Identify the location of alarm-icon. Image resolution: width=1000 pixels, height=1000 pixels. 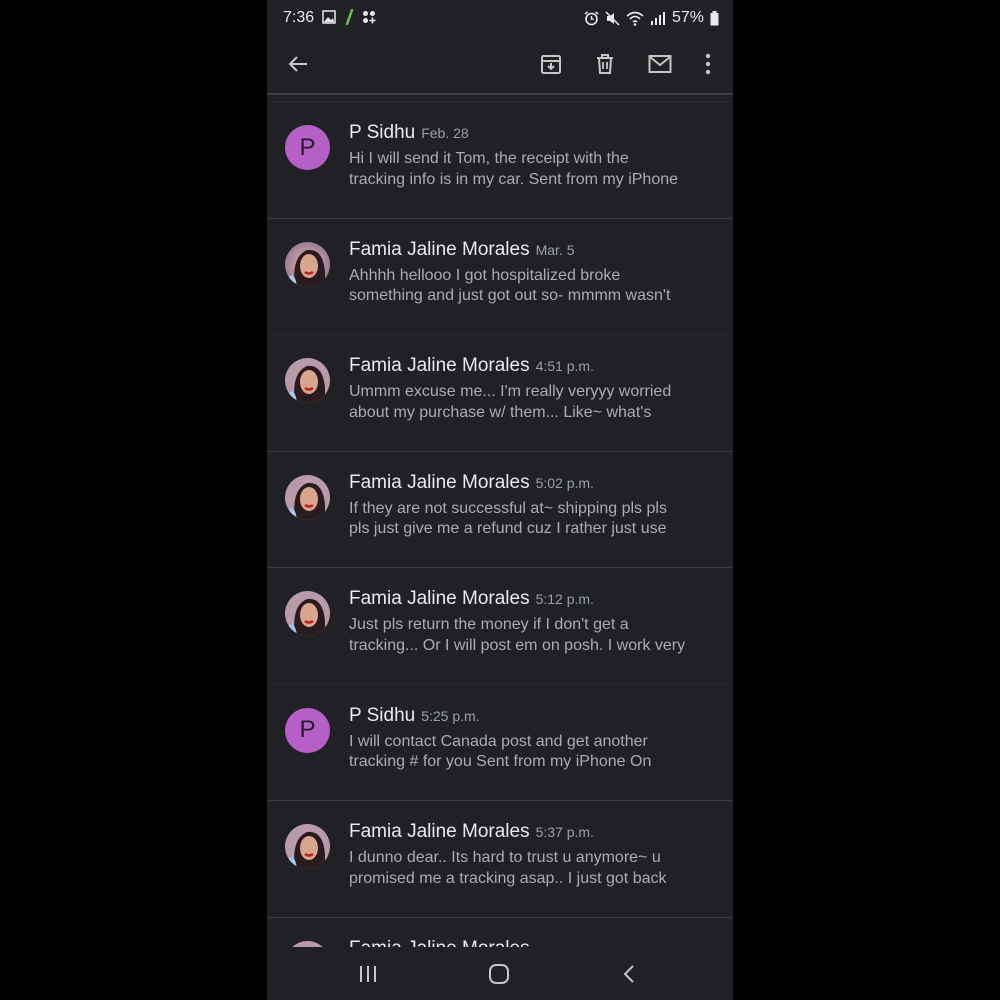
(591, 17).